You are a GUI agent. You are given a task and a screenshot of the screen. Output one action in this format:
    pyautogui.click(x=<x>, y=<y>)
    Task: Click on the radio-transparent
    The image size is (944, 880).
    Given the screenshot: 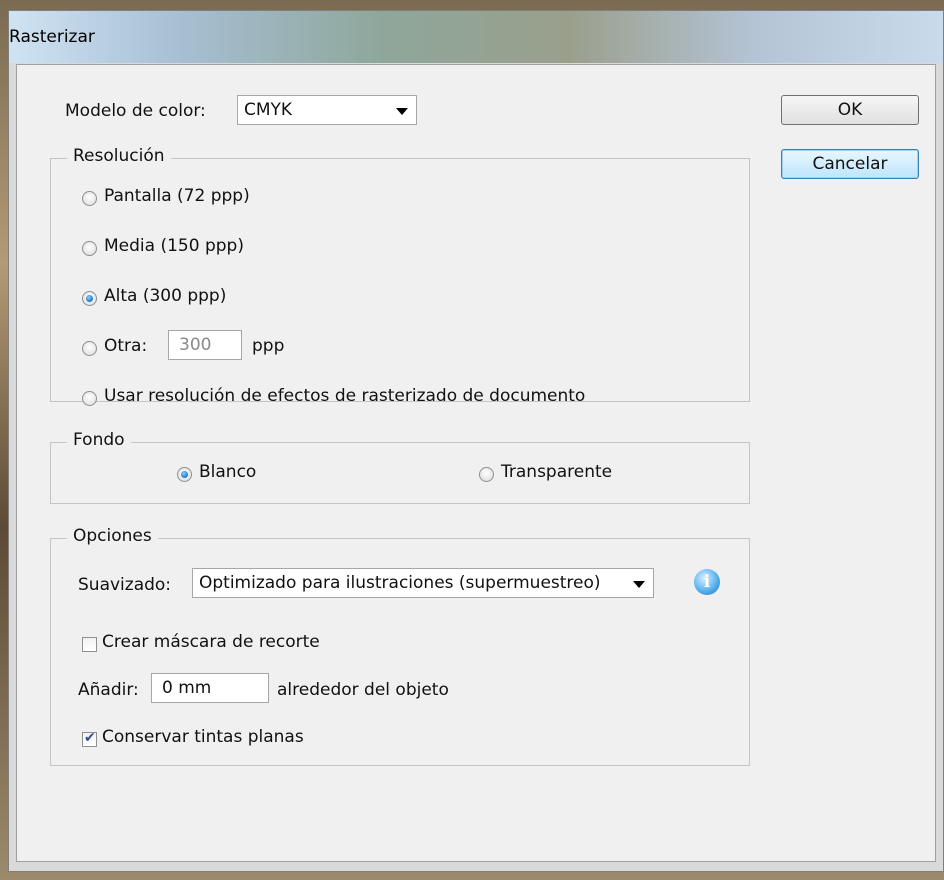 What is the action you would take?
    pyautogui.click(x=486, y=474)
    